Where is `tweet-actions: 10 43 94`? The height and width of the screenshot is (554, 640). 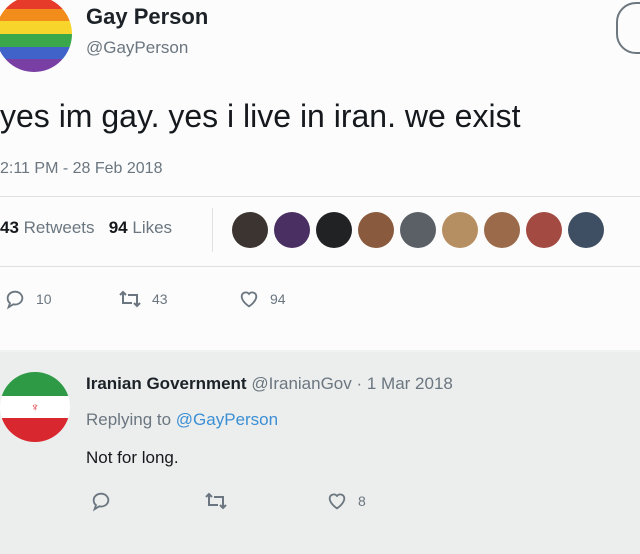
tweet-actions: 10 43 94 is located at coordinates (320, 303).